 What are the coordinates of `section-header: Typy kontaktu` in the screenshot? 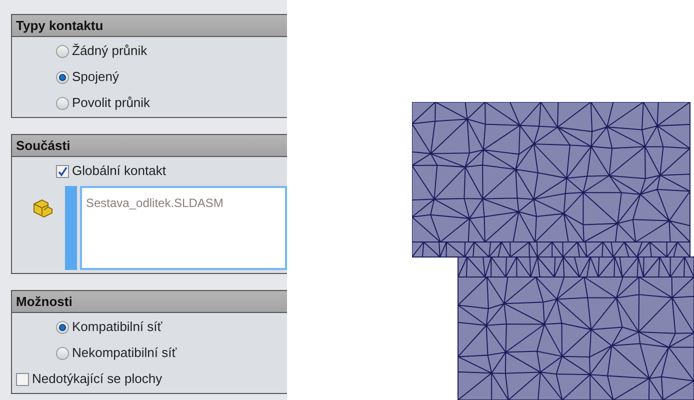 It's located at (149, 26).